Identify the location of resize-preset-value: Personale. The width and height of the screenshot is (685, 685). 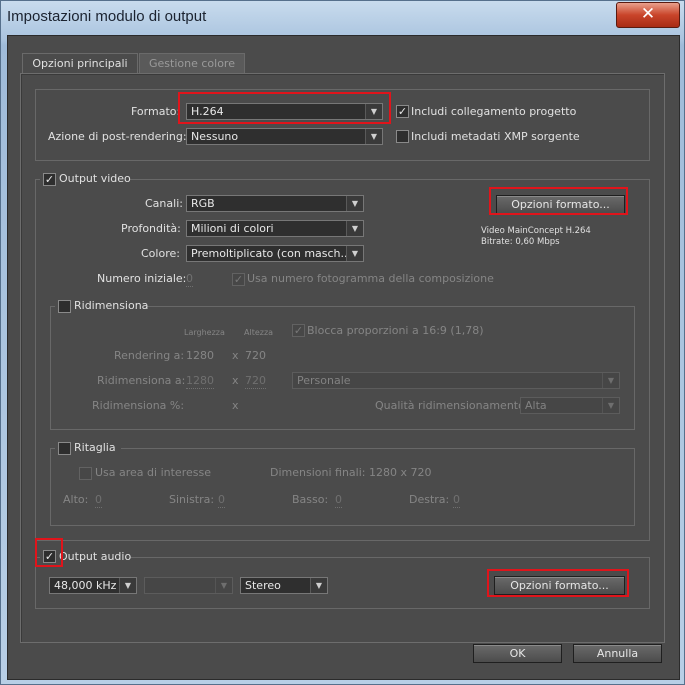
(324, 380).